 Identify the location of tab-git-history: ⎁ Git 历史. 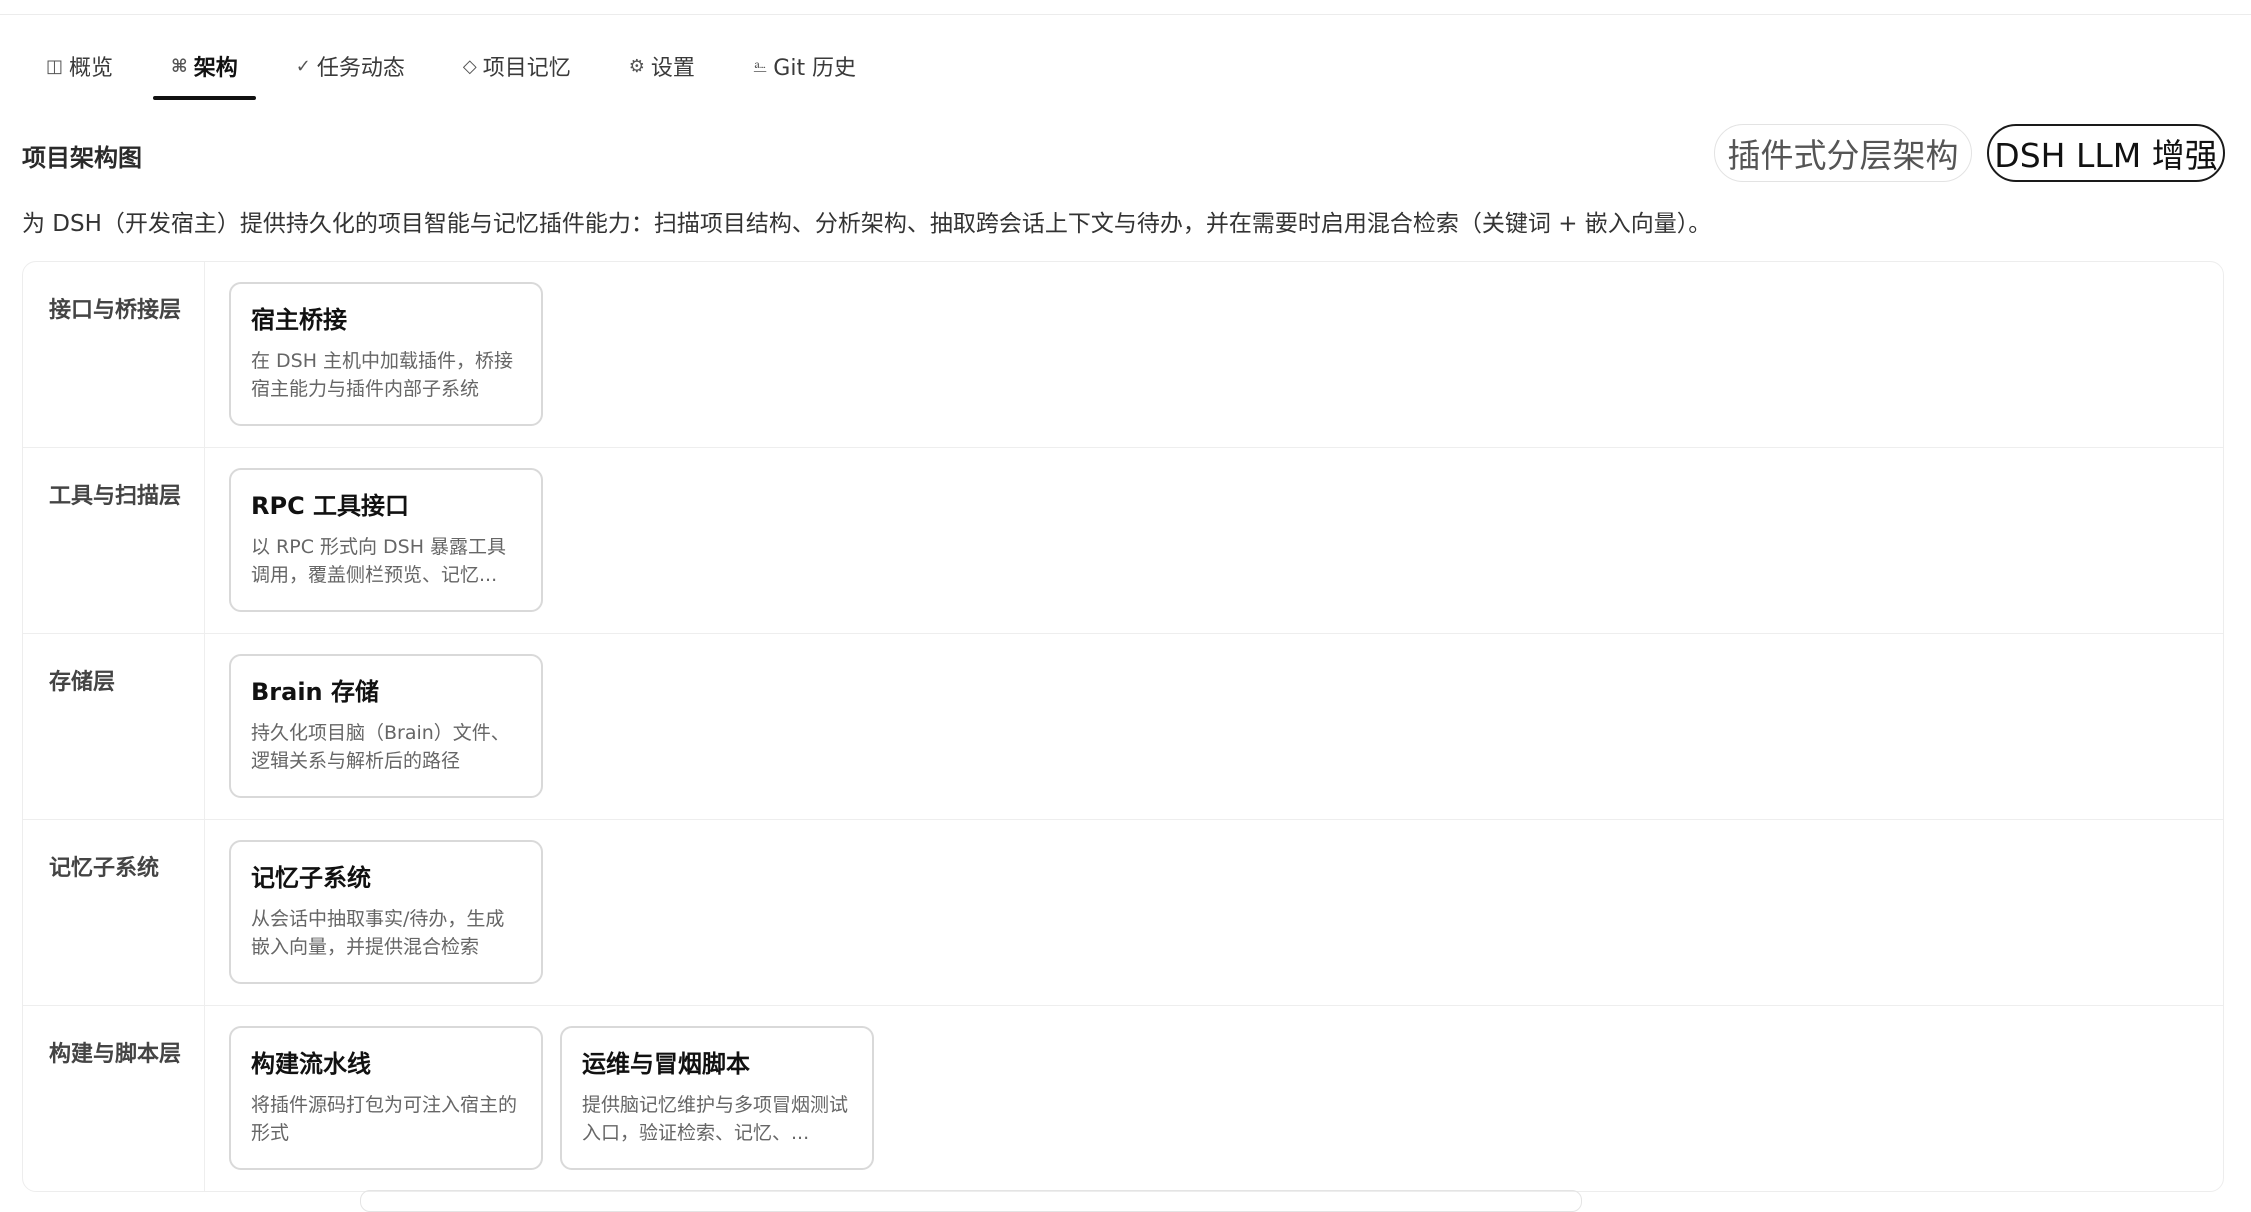
(804, 66).